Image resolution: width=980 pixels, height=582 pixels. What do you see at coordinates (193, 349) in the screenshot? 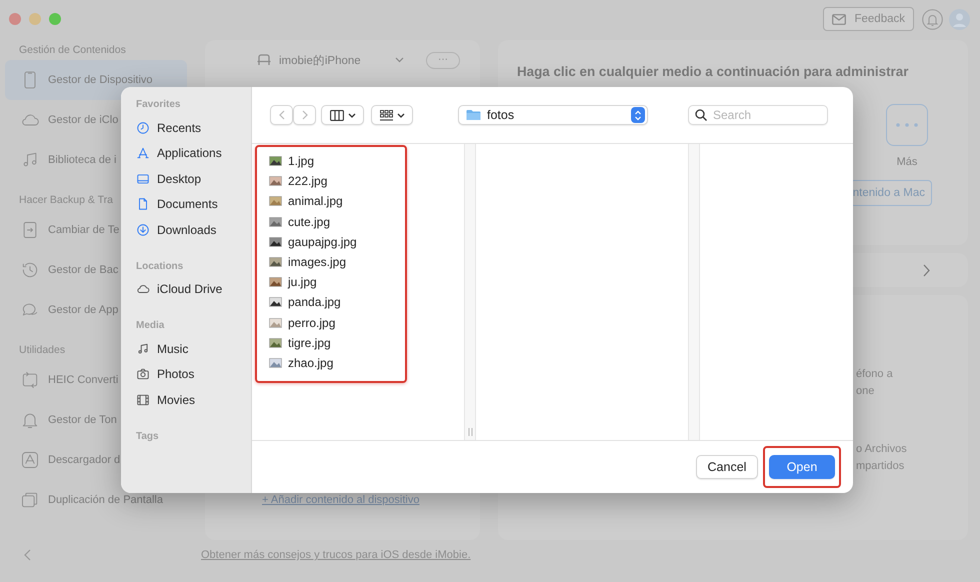
I see `sidebar-item: Music` at bounding box center [193, 349].